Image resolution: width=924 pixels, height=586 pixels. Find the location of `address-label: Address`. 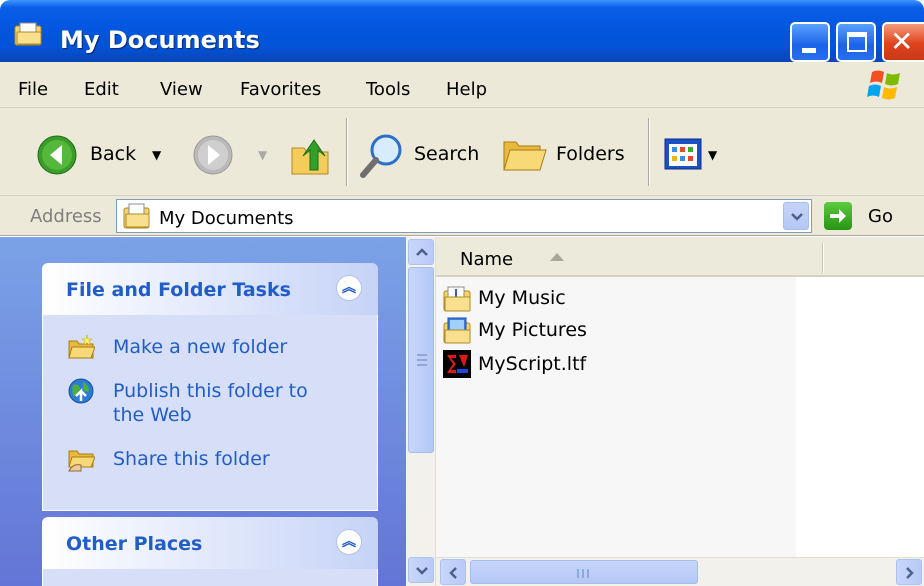

address-label: Address is located at coordinates (66, 216).